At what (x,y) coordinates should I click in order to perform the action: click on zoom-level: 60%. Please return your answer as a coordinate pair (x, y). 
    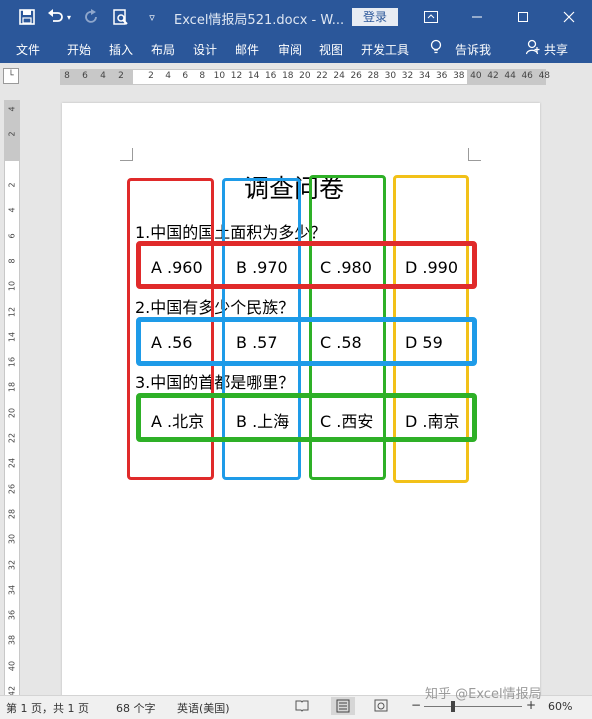
    Looking at the image, I should click on (560, 706).